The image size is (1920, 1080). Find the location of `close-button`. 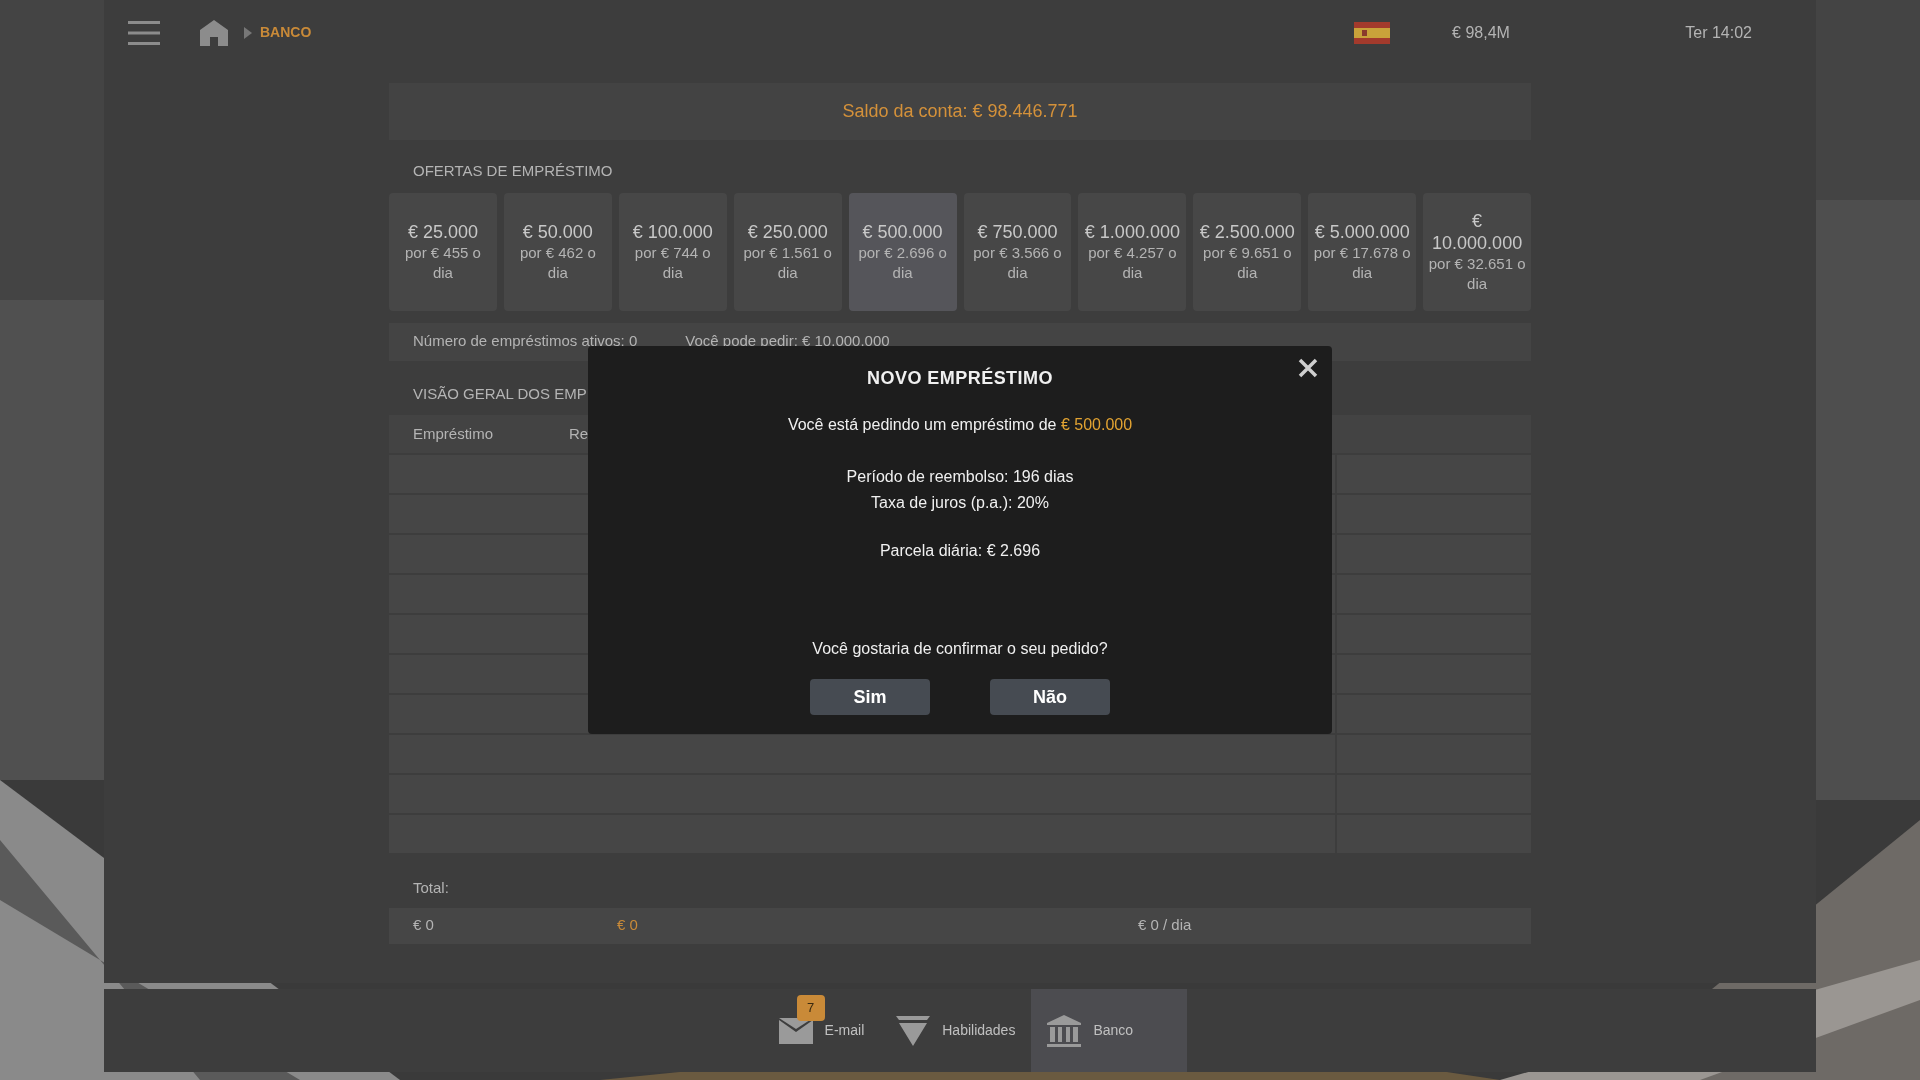

close-button is located at coordinates (1308, 368).